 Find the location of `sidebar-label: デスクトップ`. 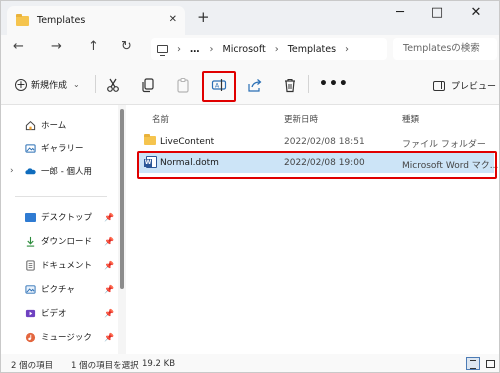

sidebar-label: デスクトップ is located at coordinates (67, 218).